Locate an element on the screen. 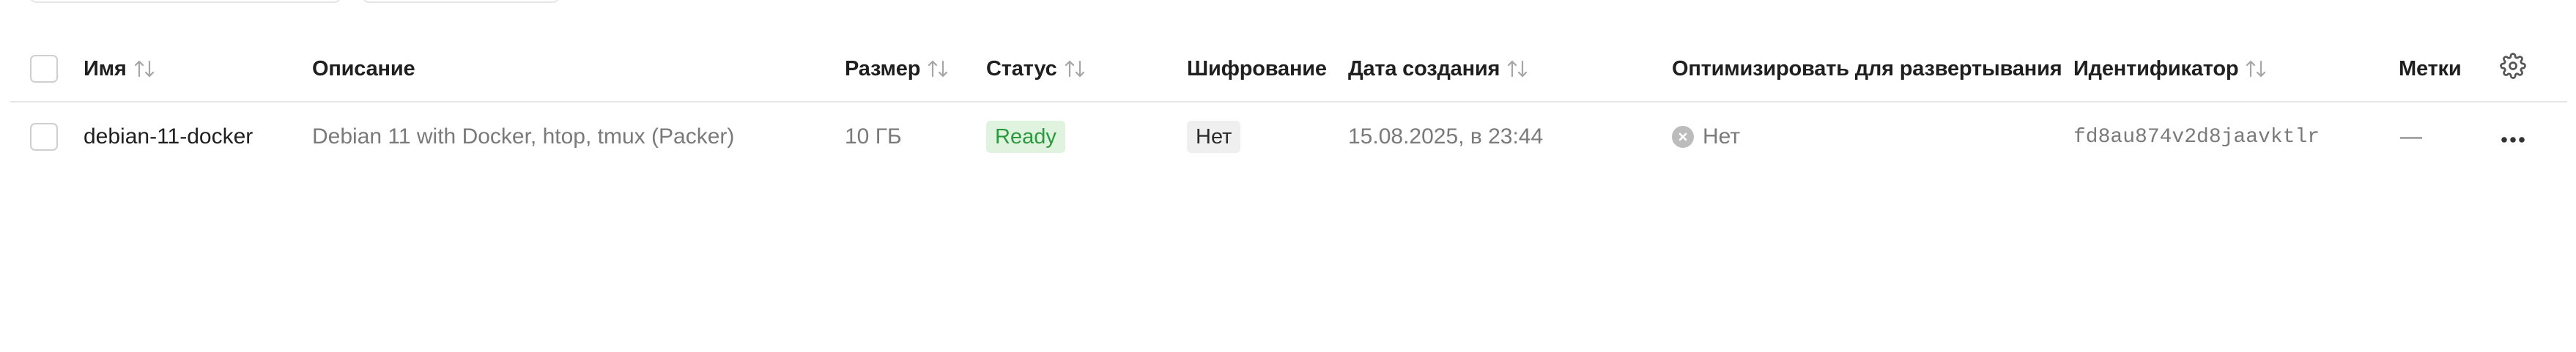 Image resolution: width=2576 pixels, height=352 pixels. column-header-created-label: Дата создания is located at coordinates (1424, 68).